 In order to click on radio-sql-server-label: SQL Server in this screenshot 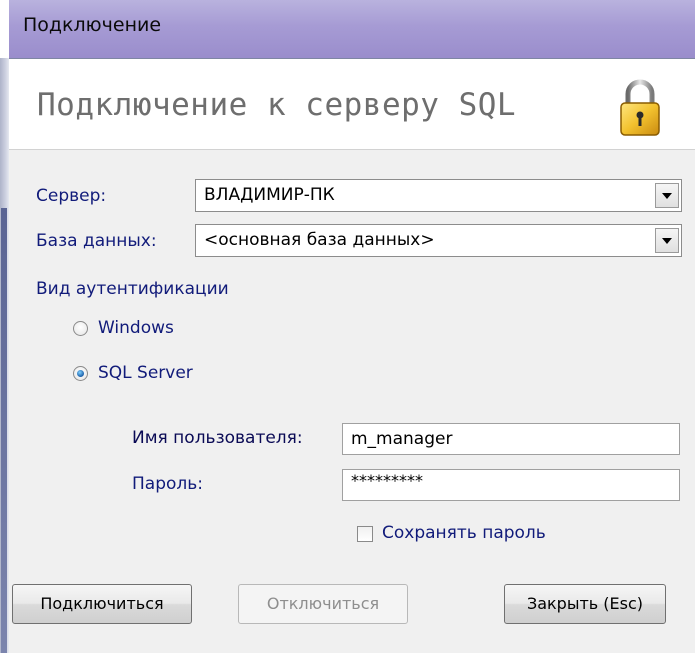, I will do `click(145, 373)`.